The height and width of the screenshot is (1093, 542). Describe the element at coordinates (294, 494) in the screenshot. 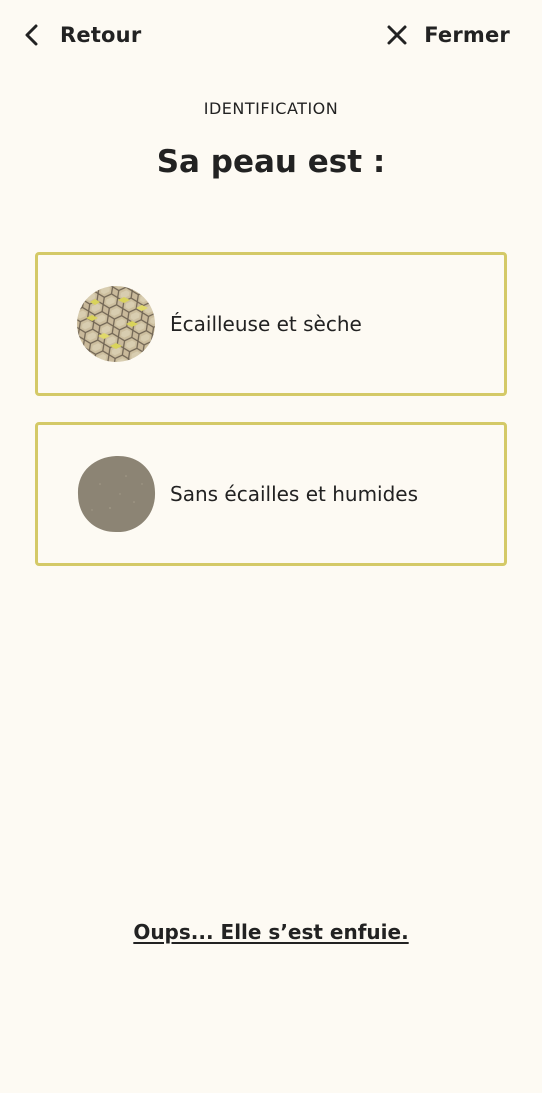

I see `option-label: Sans écailles et humides` at that location.